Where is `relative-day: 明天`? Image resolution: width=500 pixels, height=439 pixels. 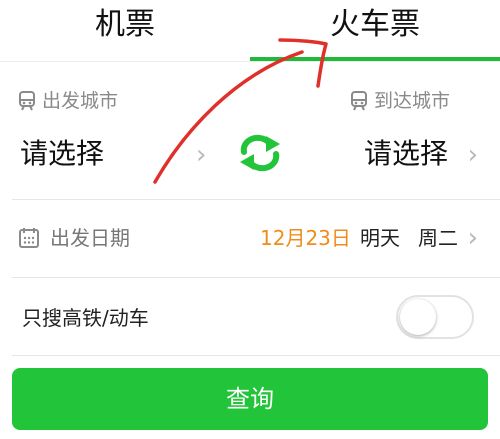 relative-day: 明天 is located at coordinates (380, 238).